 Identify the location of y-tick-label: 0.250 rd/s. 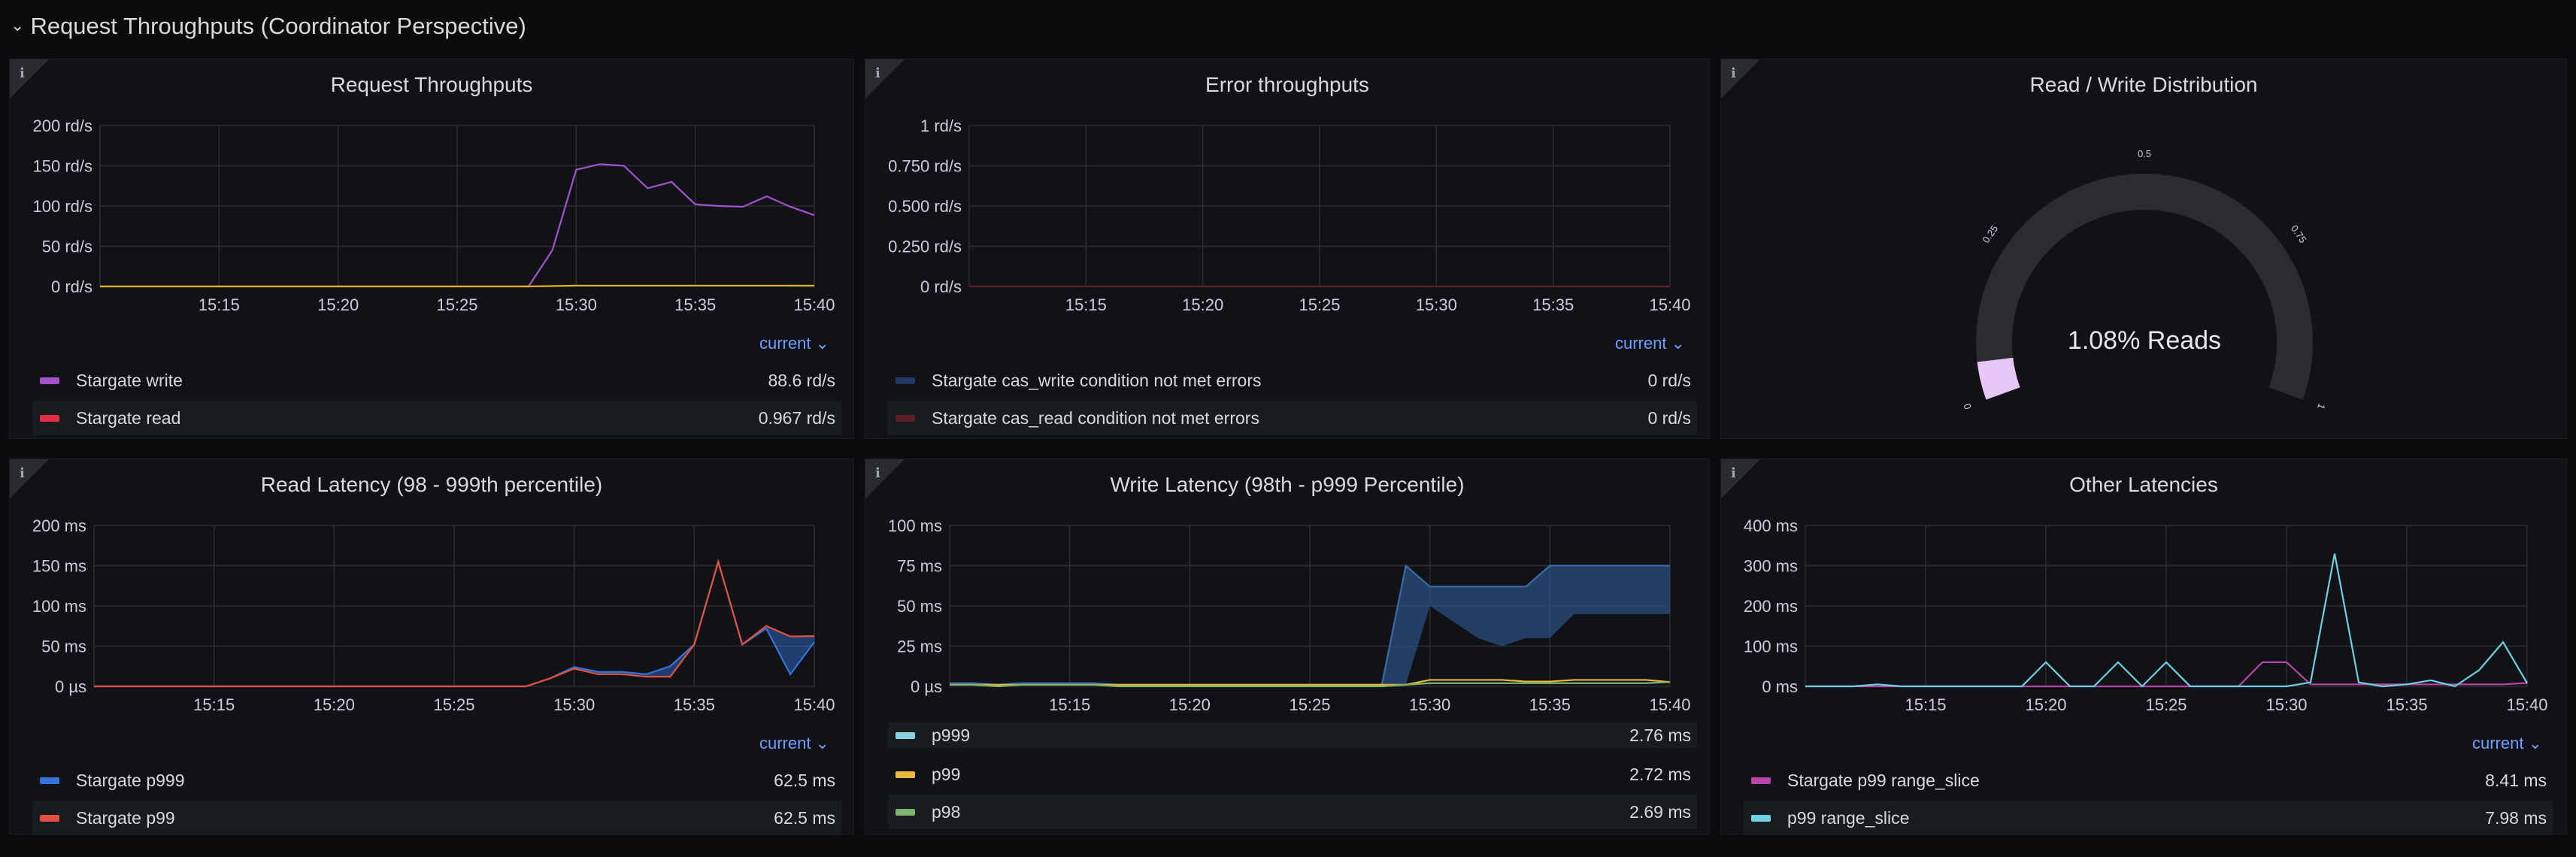
(925, 247).